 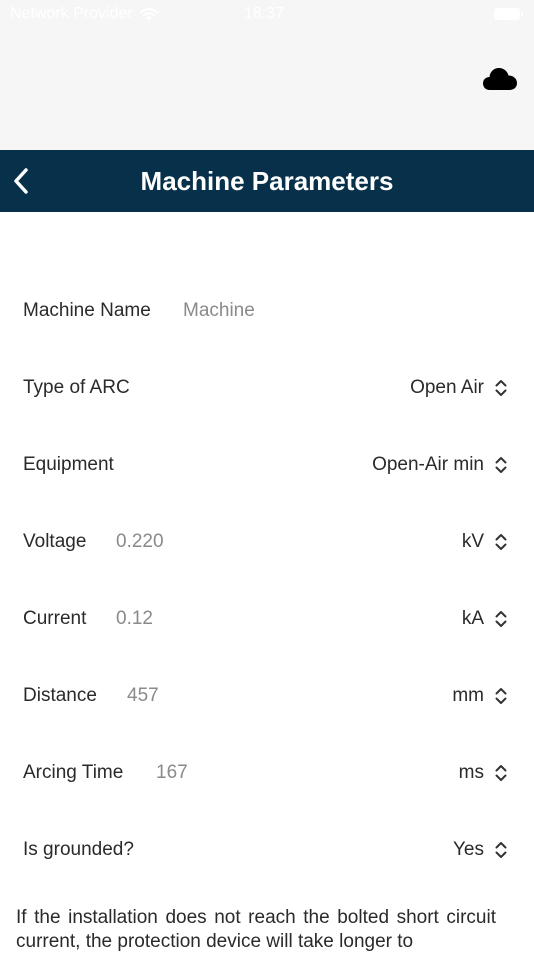 What do you see at coordinates (267, 618) in the screenshot?
I see `current-row: Current 0.12 kA` at bounding box center [267, 618].